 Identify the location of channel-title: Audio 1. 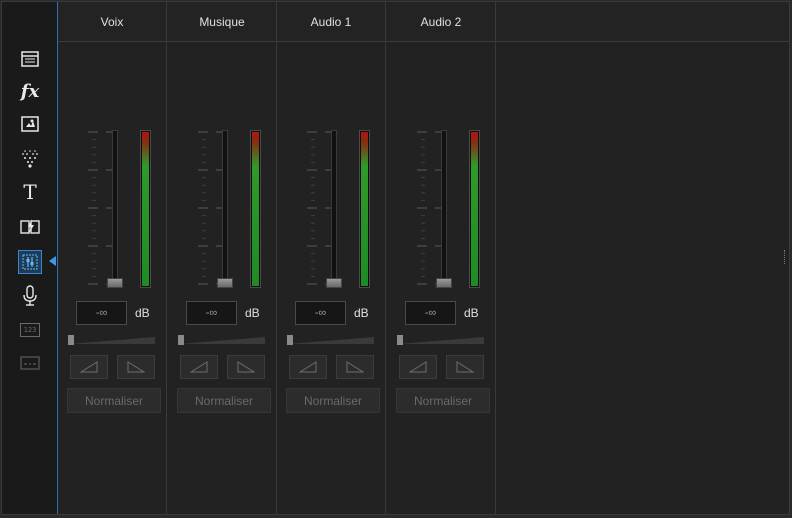
(331, 21).